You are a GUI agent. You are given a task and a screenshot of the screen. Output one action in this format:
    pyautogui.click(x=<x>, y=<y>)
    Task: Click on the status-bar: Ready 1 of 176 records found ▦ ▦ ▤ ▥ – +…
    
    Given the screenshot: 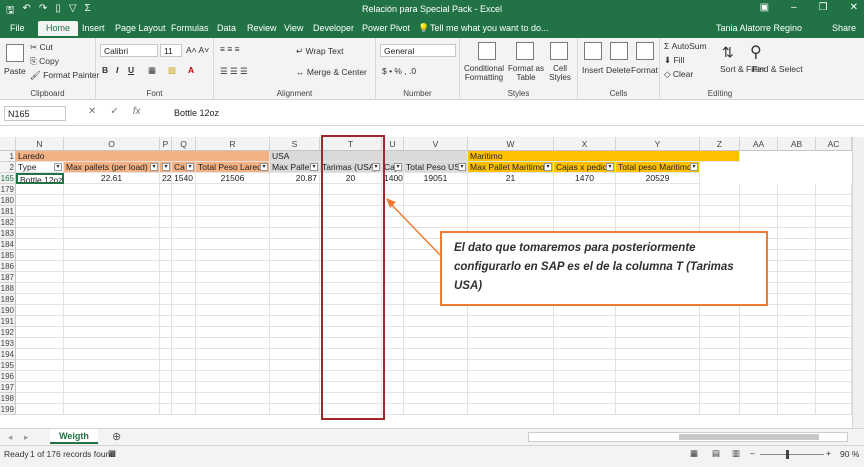 What is the action you would take?
    pyautogui.click(x=432, y=456)
    